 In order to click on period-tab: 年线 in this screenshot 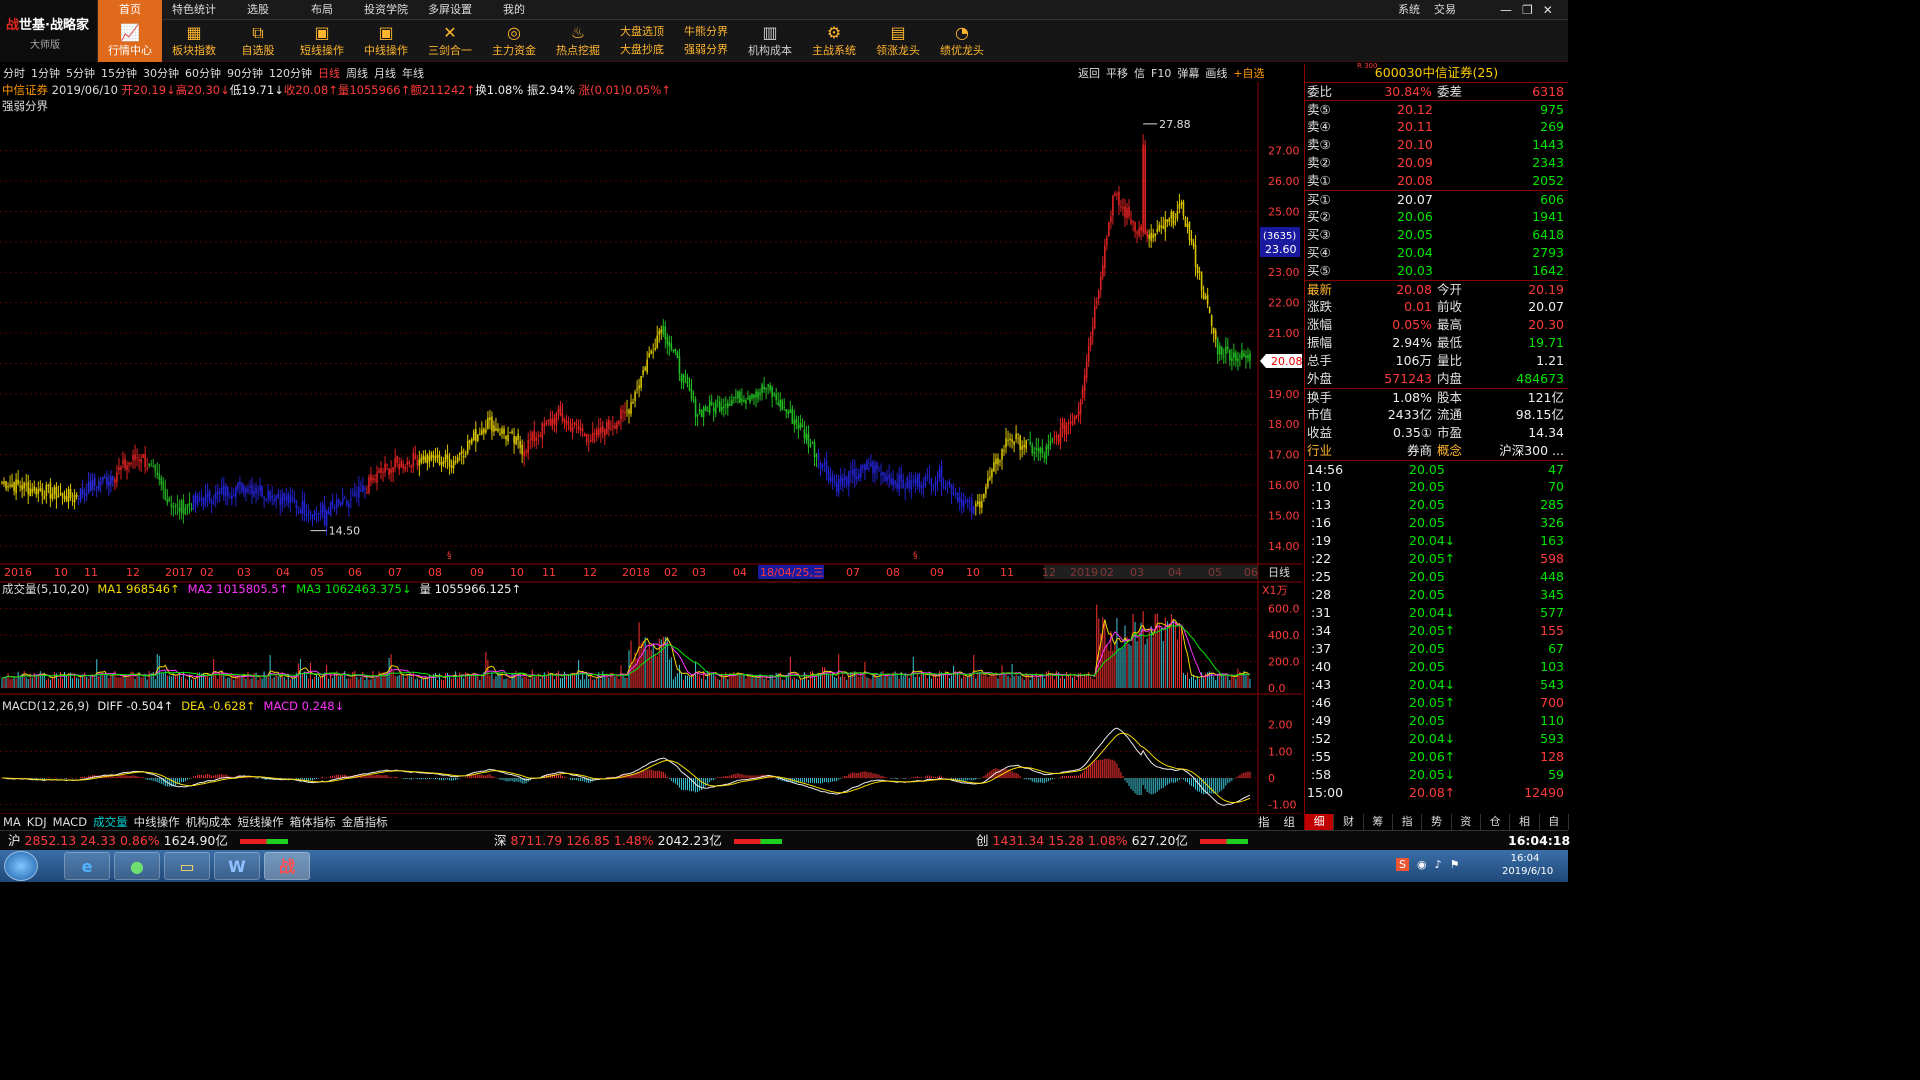, I will do `click(413, 74)`.